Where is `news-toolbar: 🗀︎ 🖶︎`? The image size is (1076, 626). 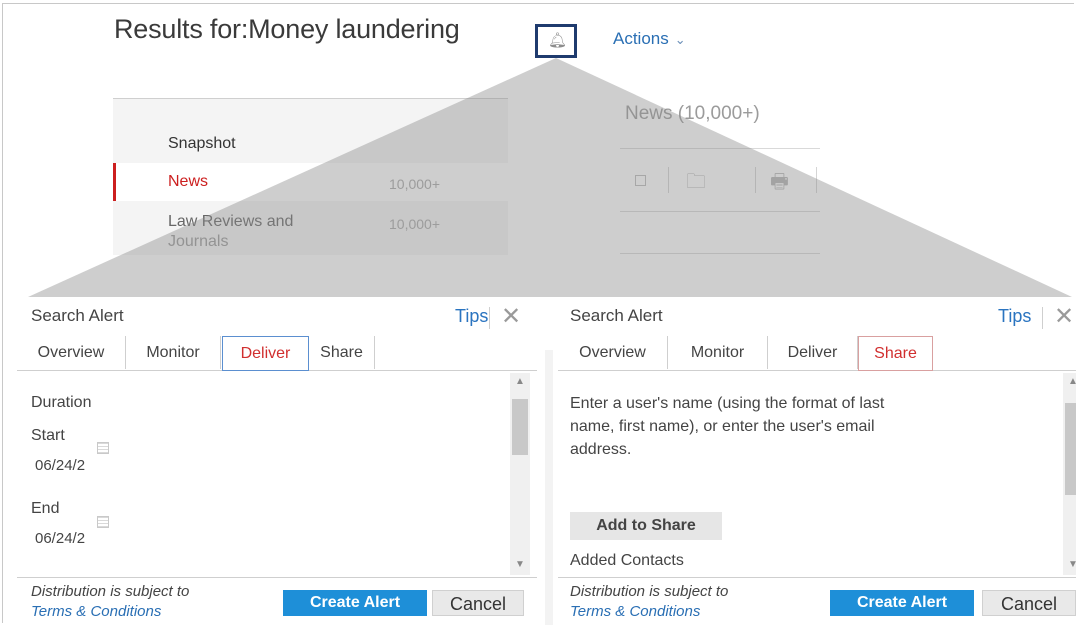
news-toolbar: 🗀︎ 🖶︎ is located at coordinates (720, 180).